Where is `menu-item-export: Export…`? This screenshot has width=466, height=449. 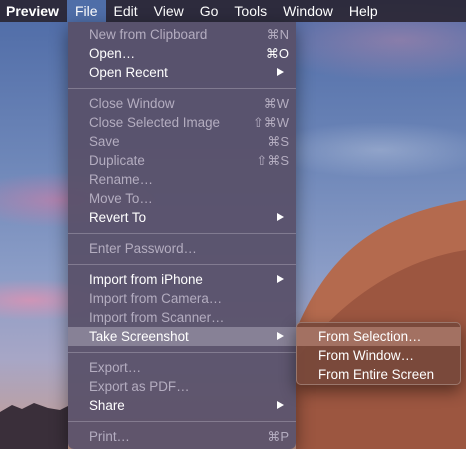
menu-item-export: Export… is located at coordinates (182, 367).